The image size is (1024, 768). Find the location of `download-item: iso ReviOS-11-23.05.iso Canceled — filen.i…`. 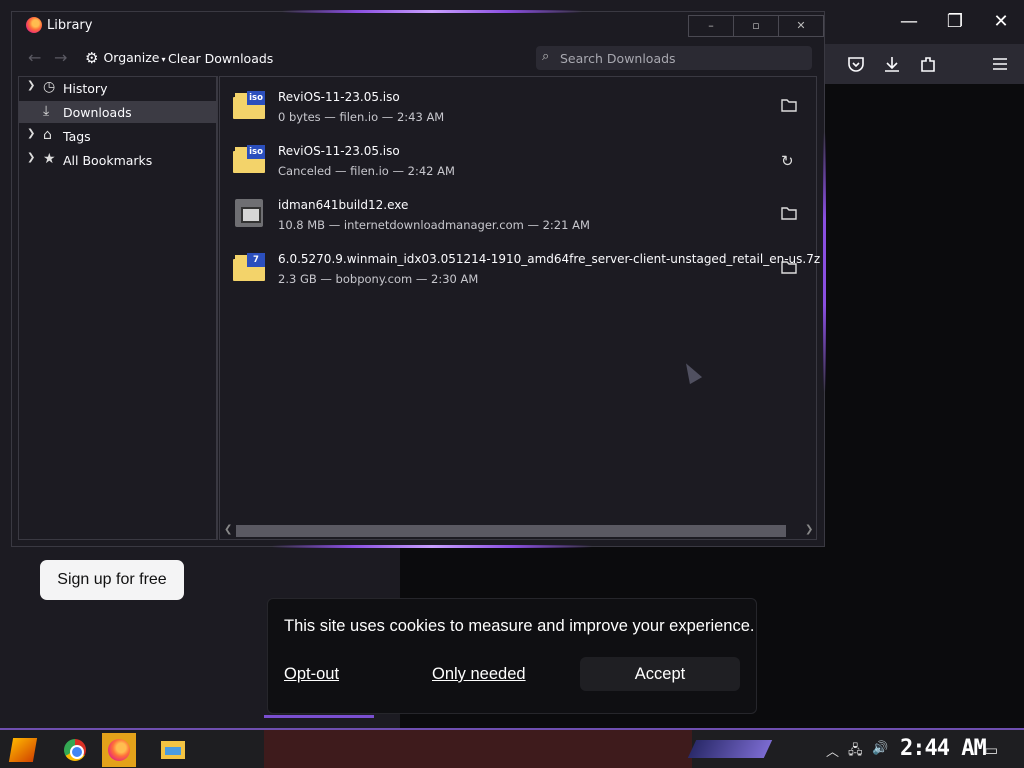

download-item: iso ReviOS-11-23.05.iso Canceled — filen.i… is located at coordinates (518, 162).